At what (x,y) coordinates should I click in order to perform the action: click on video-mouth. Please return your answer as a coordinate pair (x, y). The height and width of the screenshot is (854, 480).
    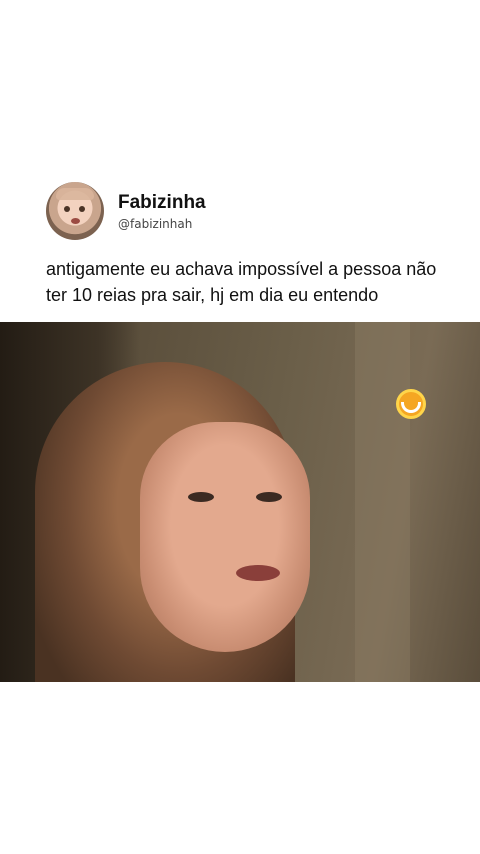
    Looking at the image, I should click on (258, 573).